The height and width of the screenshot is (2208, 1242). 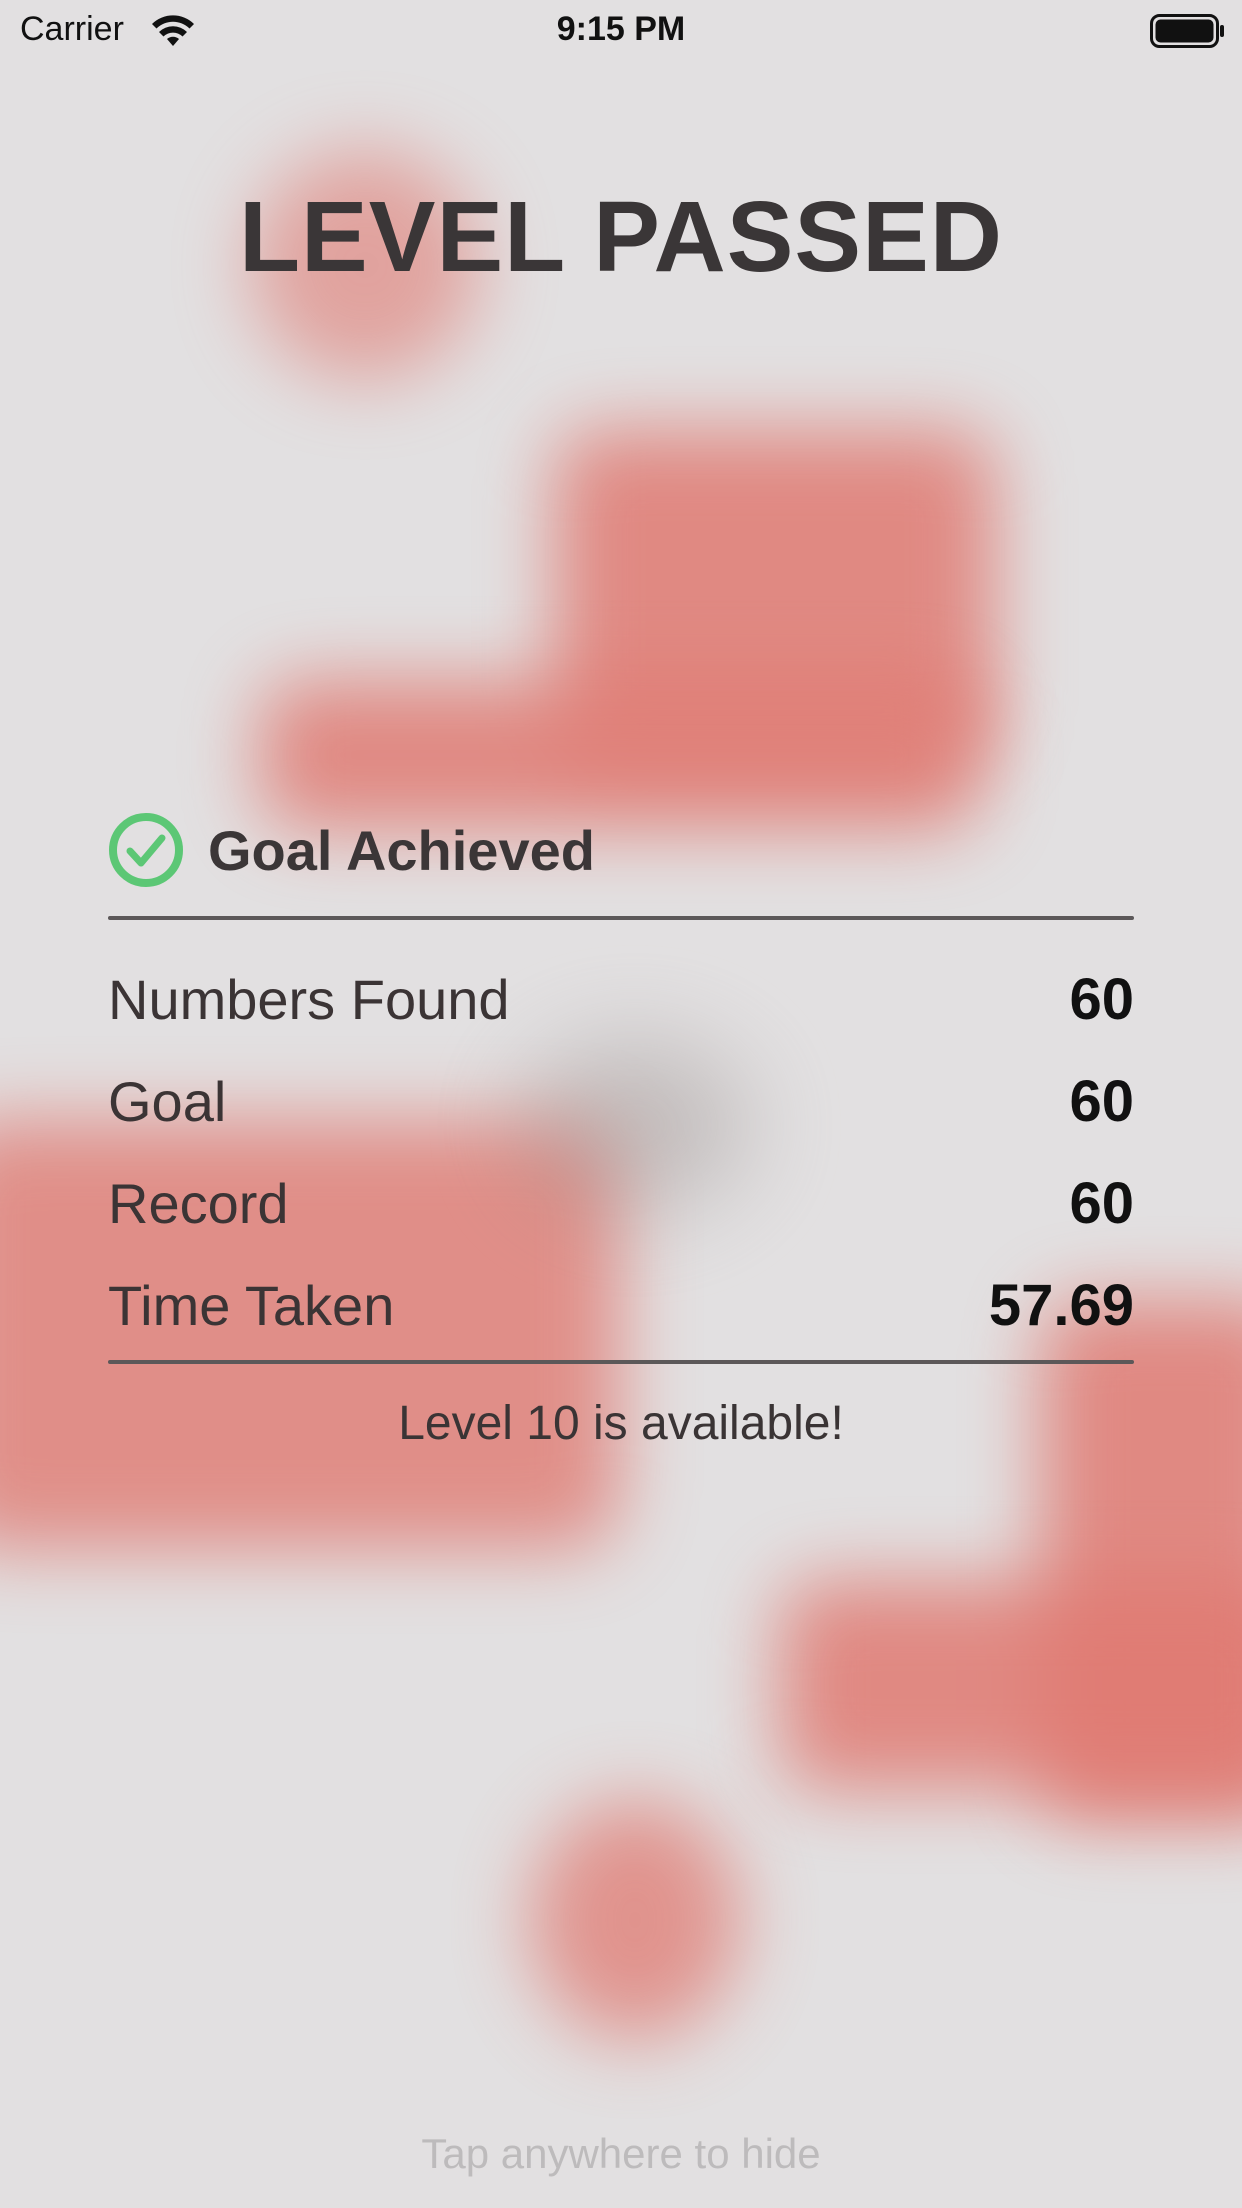 What do you see at coordinates (146, 850) in the screenshot?
I see `check-circle-icon` at bounding box center [146, 850].